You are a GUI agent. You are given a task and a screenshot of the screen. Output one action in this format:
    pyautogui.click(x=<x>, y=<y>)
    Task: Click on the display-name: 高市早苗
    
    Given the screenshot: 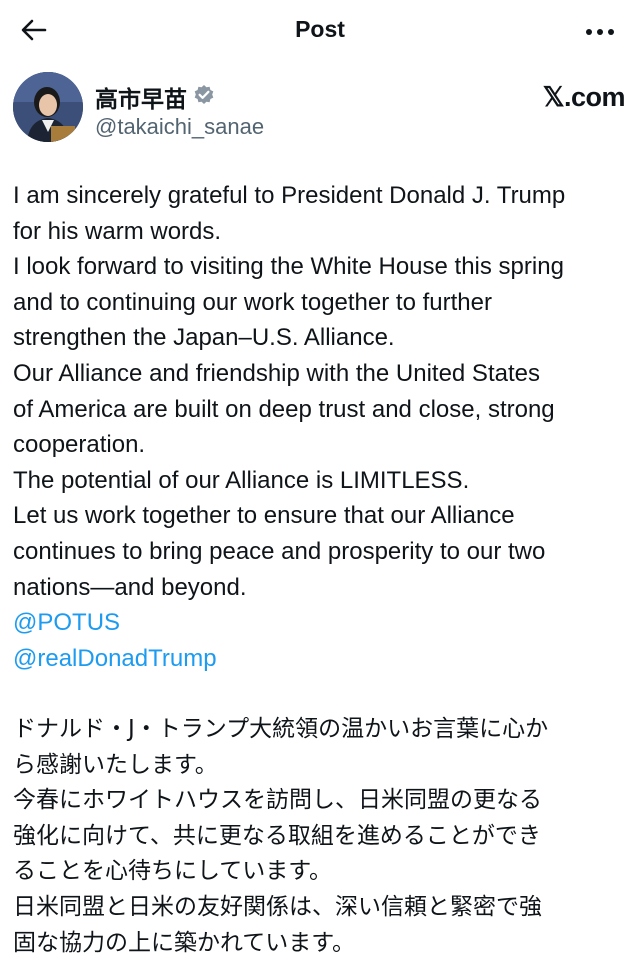 What is the action you would take?
    pyautogui.click(x=141, y=97)
    